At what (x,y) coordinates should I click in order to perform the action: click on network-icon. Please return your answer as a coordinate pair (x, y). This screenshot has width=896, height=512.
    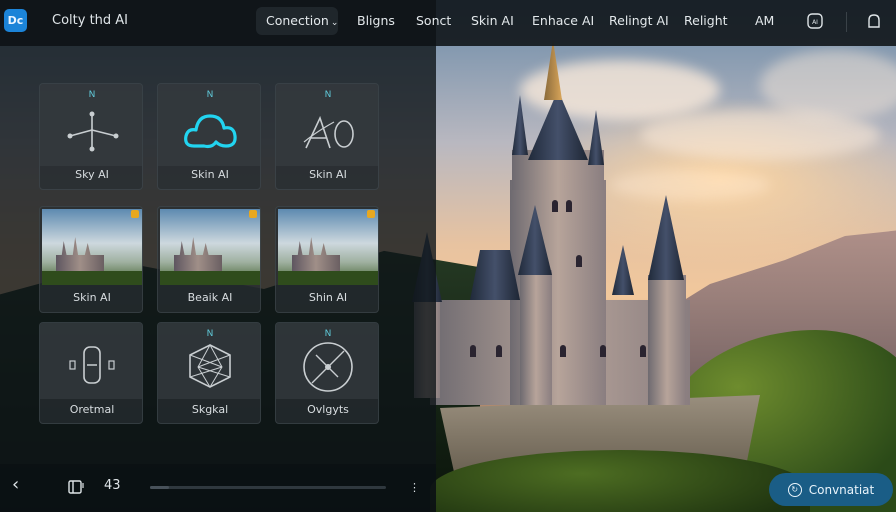
    Looking at the image, I should click on (93, 131).